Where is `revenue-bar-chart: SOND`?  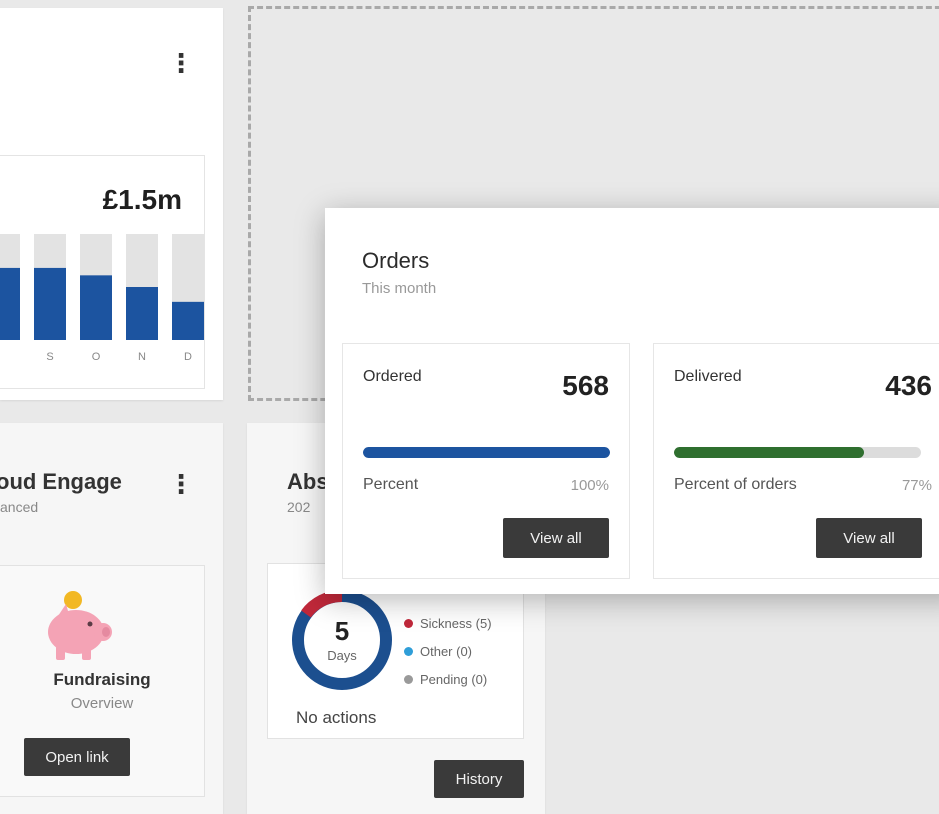
revenue-bar-chart: SOND is located at coordinates (102, 298).